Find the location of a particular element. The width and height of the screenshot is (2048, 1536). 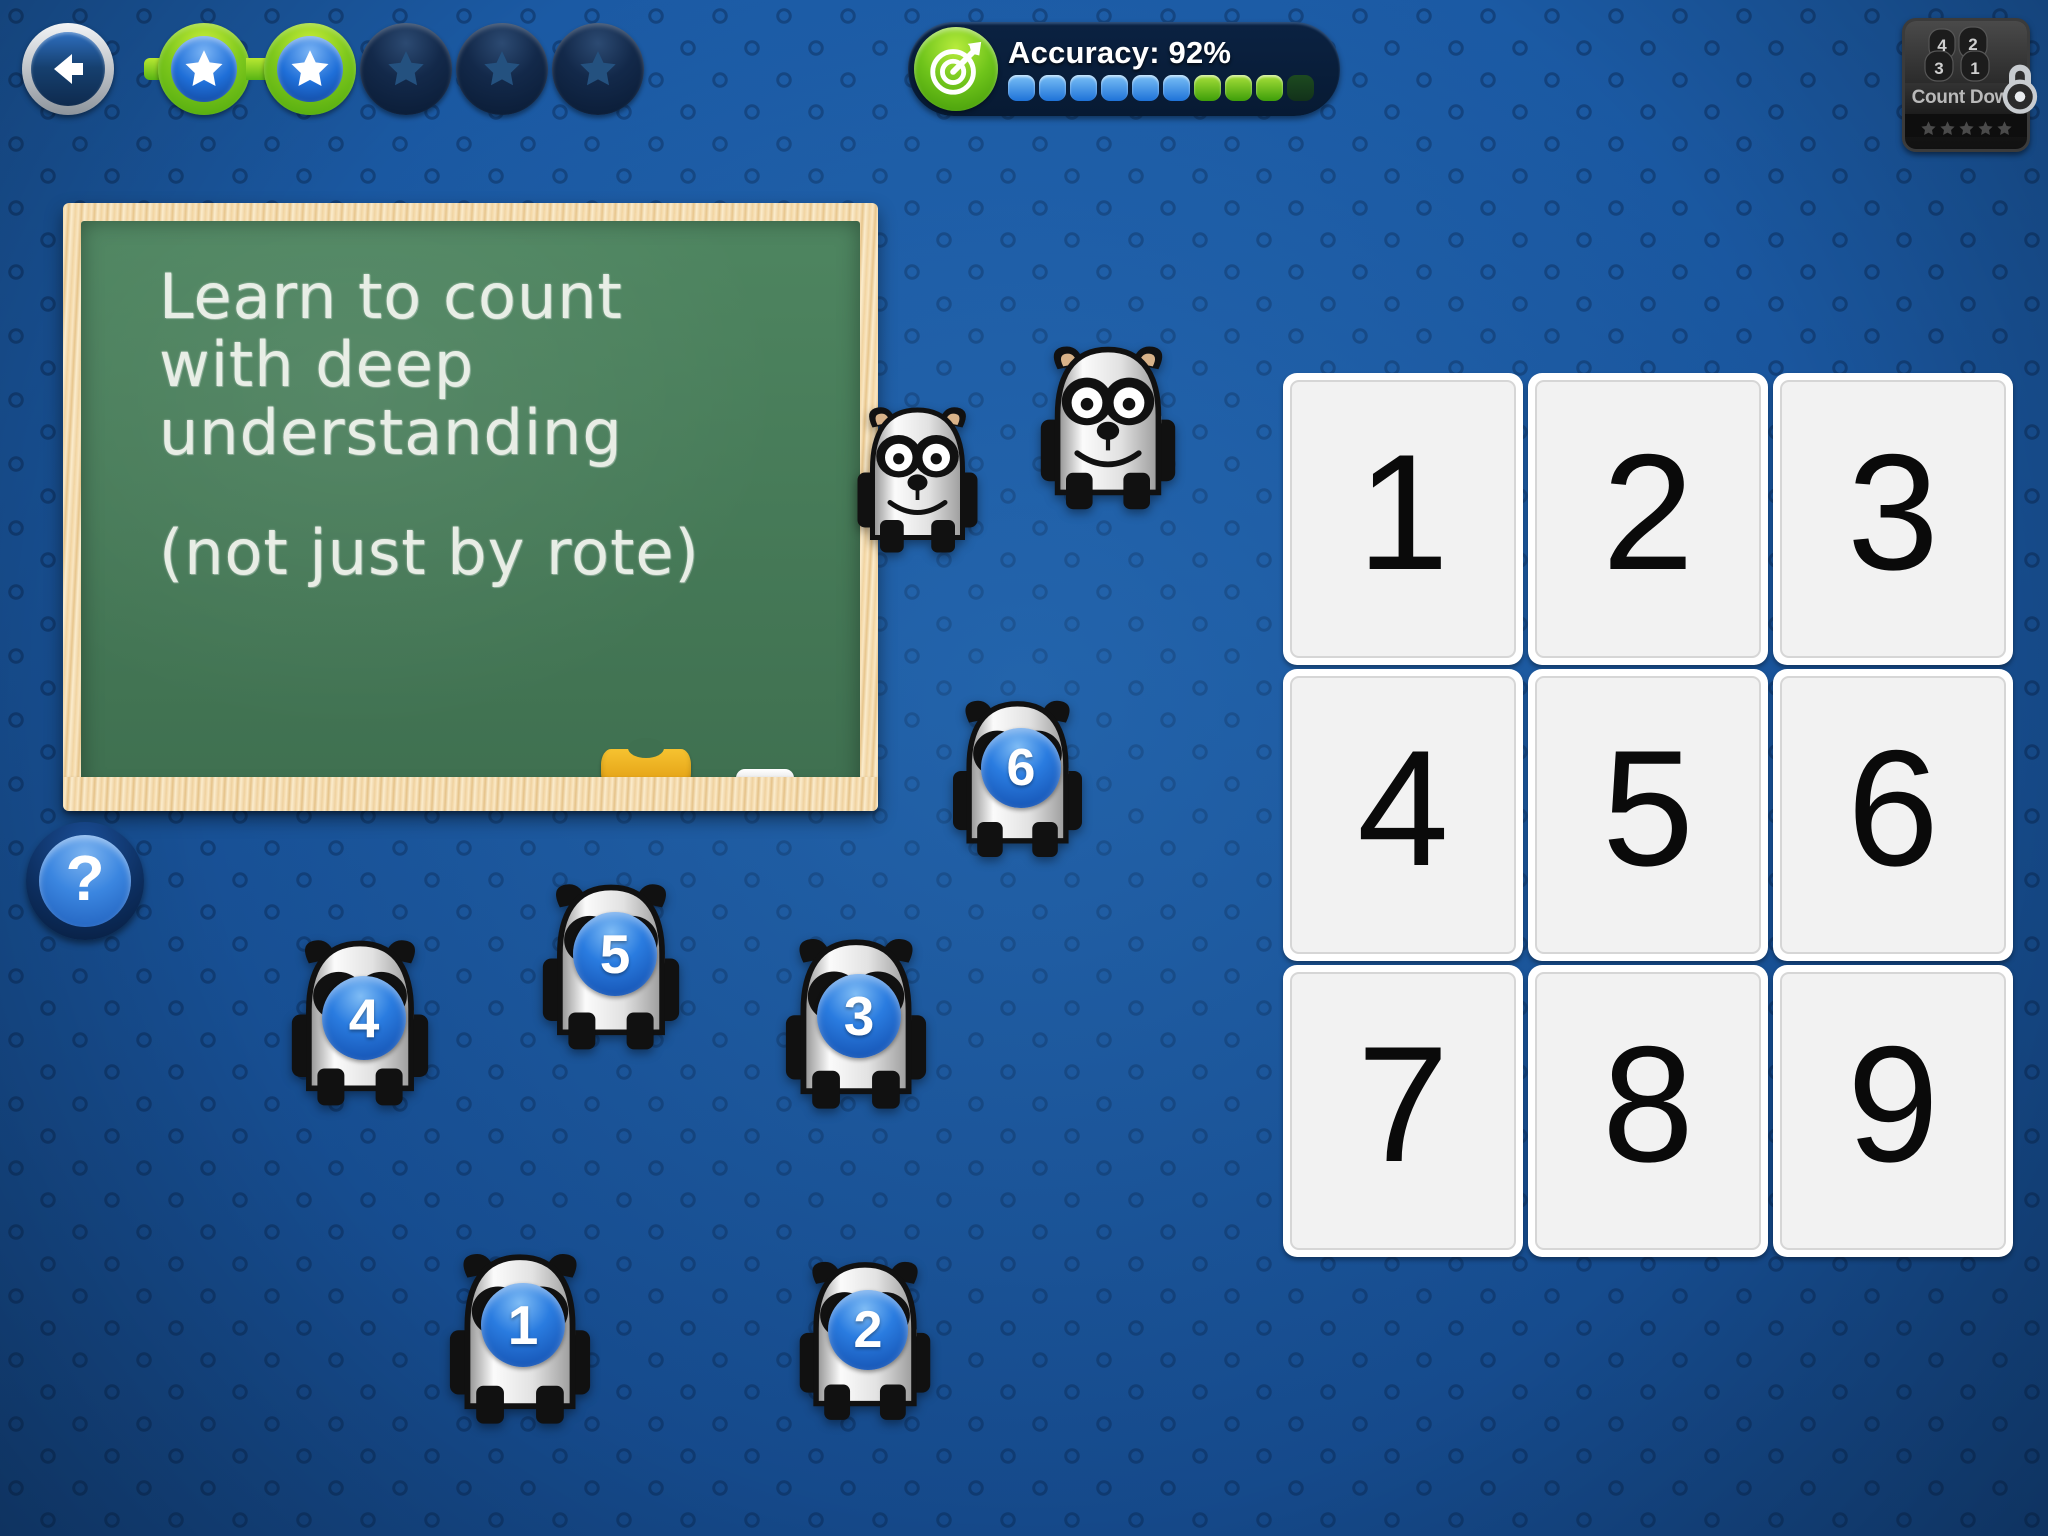

chalk-subline: (not just by rote) is located at coordinates (429, 552).